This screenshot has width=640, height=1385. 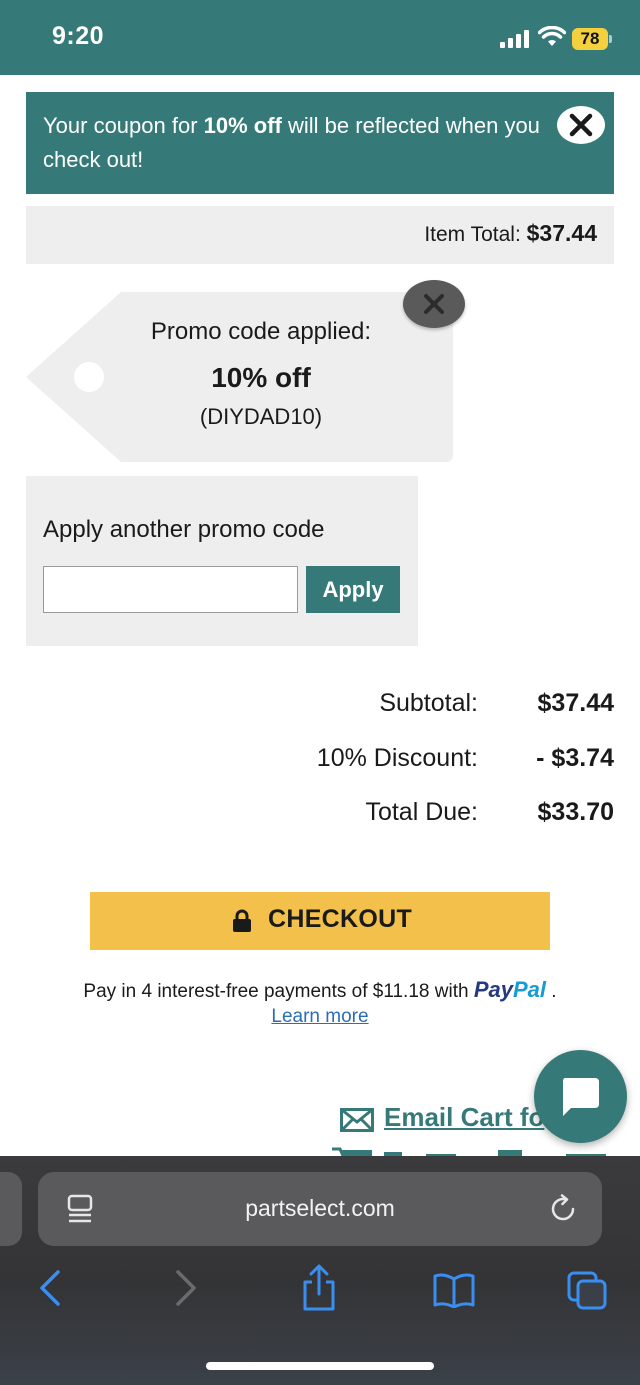 I want to click on promo-form-label: Apply another promo code, so click(x=184, y=529).